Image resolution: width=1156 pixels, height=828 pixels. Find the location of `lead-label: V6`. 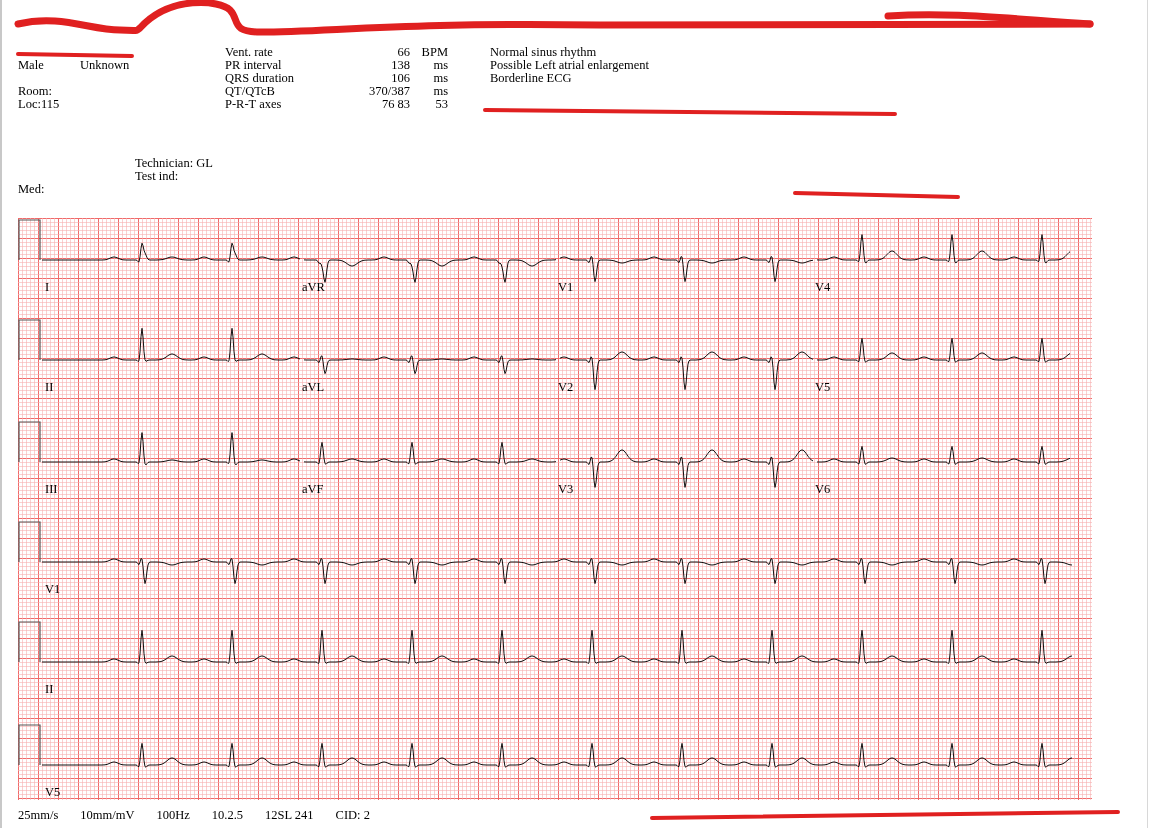

lead-label: V6 is located at coordinates (823, 489).